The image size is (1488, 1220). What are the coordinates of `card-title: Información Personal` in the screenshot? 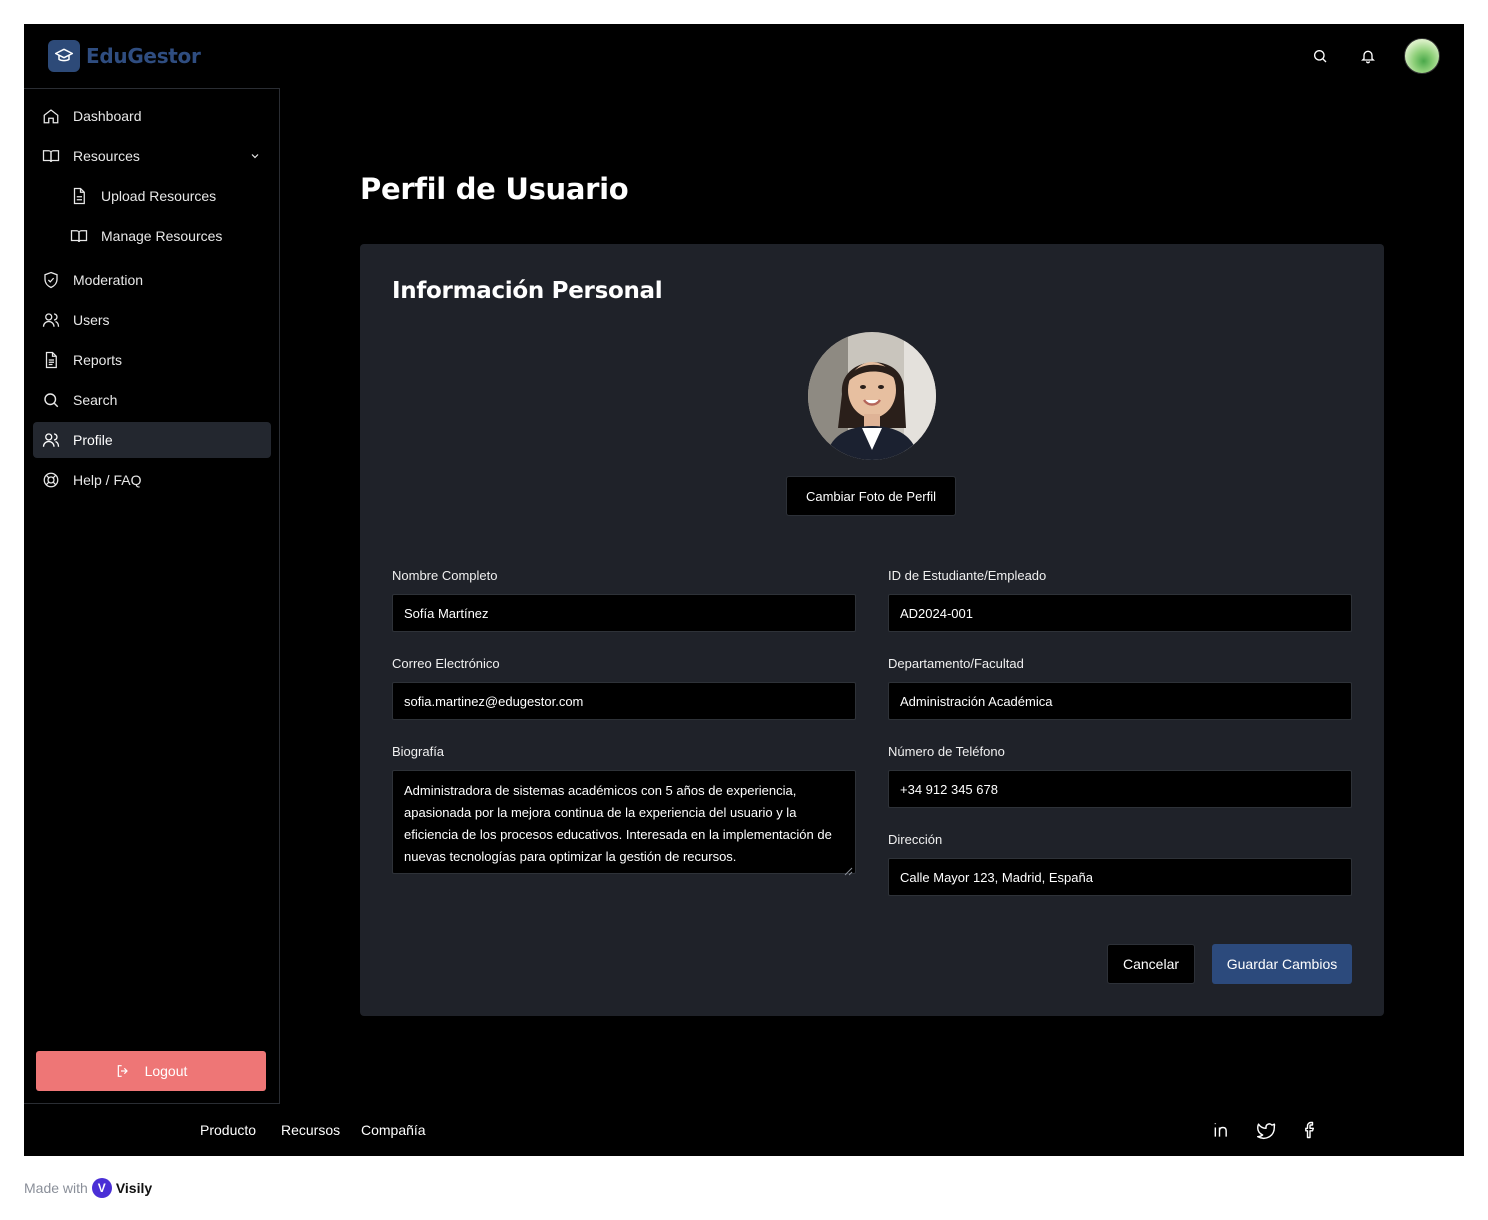 It's located at (527, 291).